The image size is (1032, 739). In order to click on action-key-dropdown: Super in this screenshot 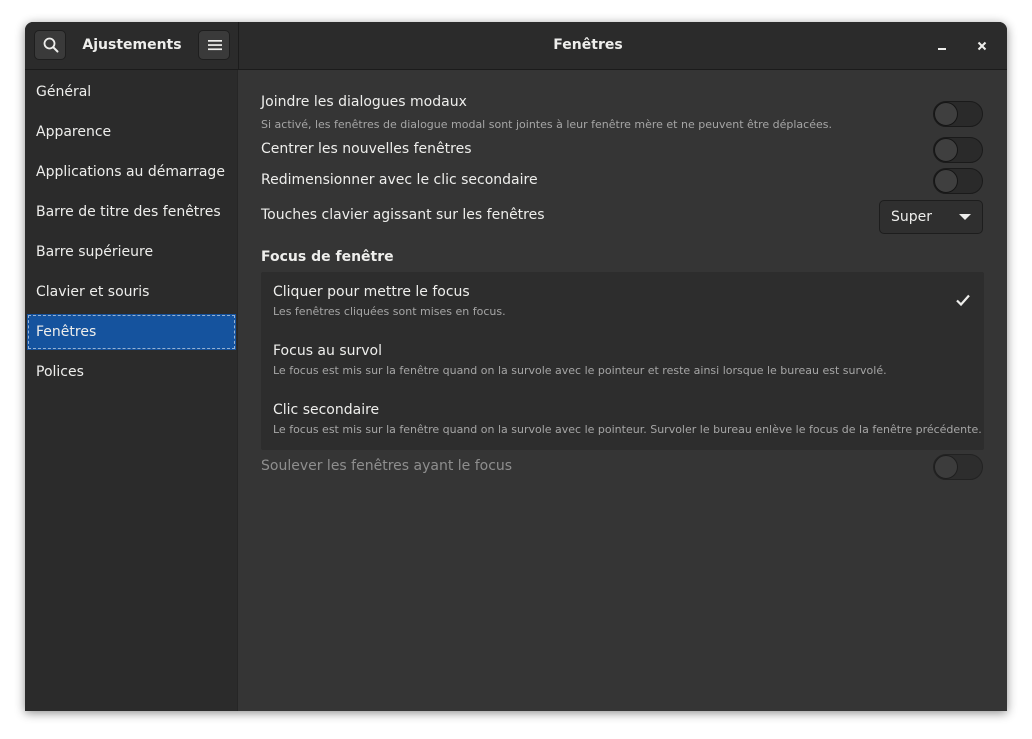, I will do `click(931, 217)`.